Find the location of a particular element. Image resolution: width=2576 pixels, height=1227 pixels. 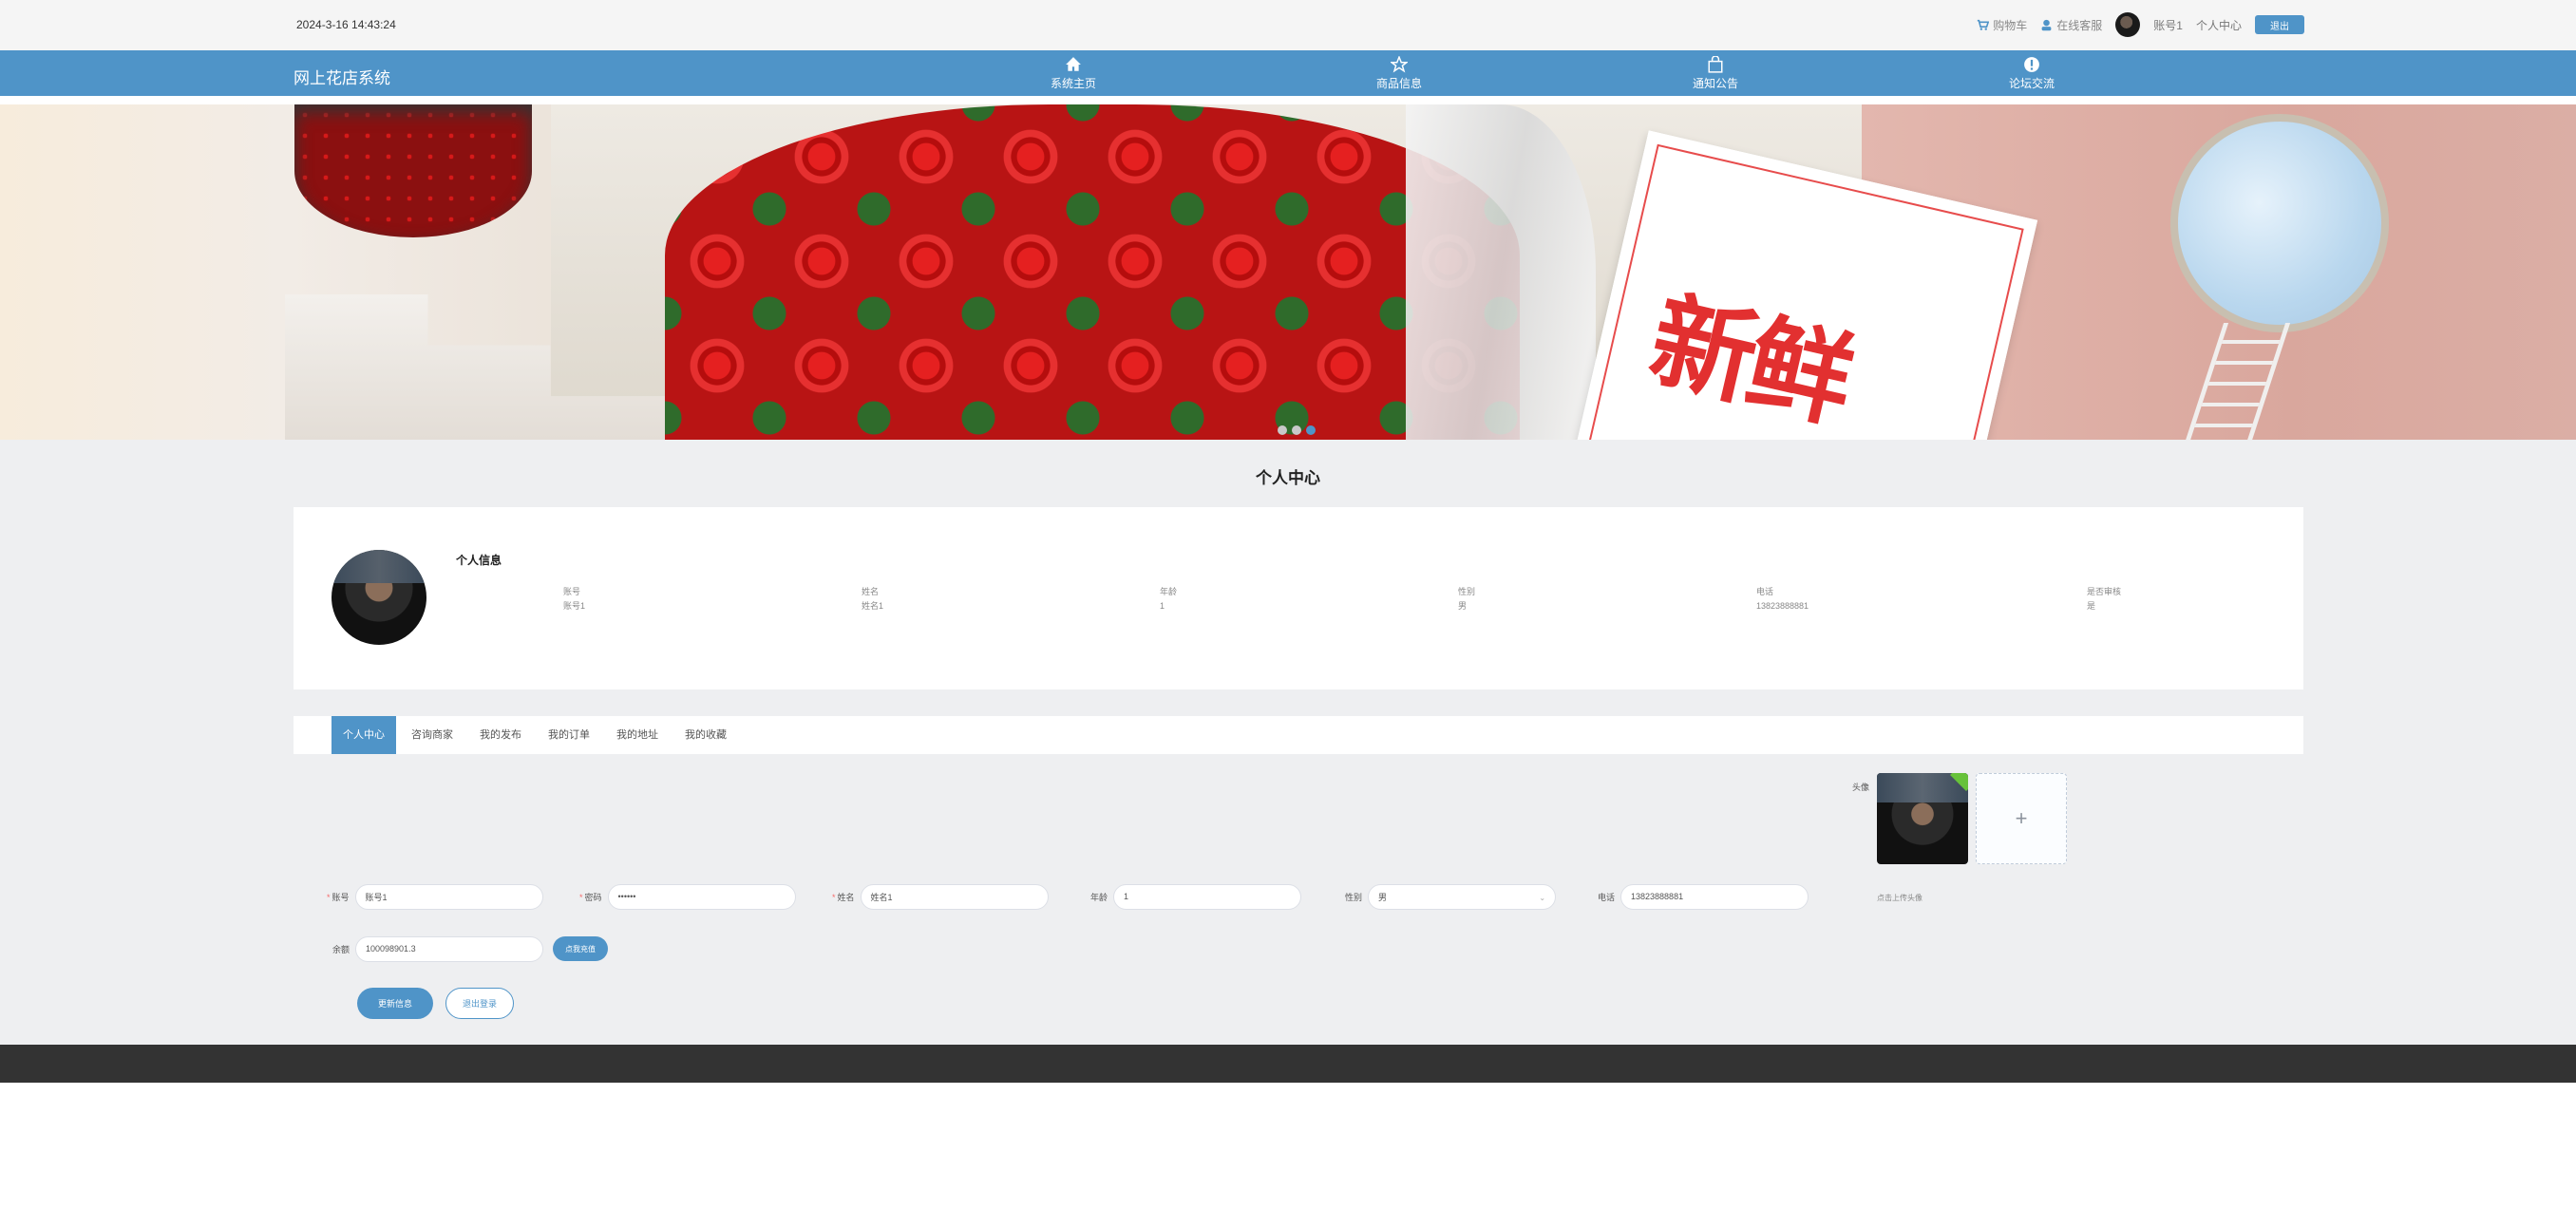

info-field-age: 年龄 1 is located at coordinates (1168, 599).